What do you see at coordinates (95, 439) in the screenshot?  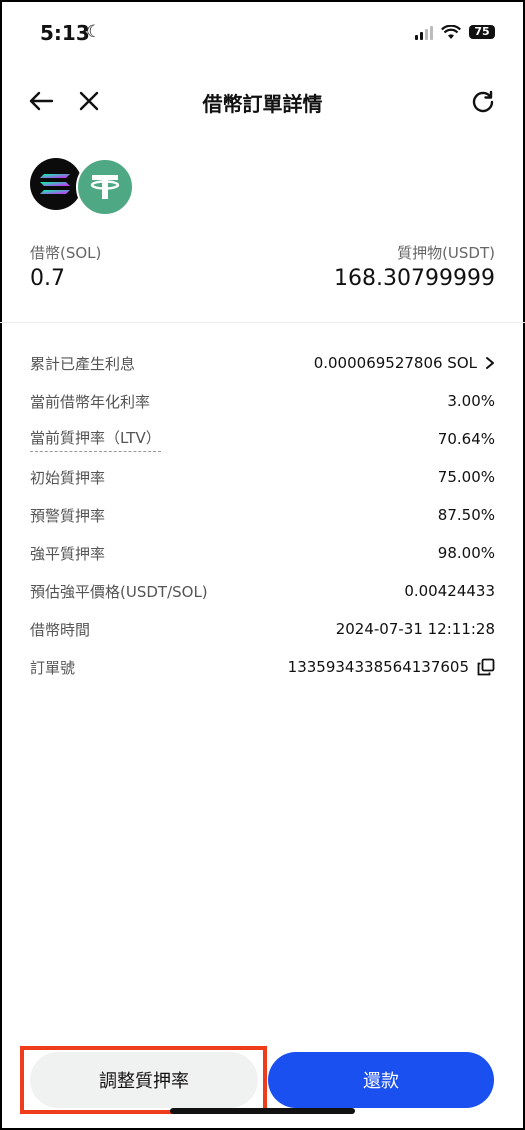 I see `ltv-tooltip-trigger: 當前質押率（LTV）` at bounding box center [95, 439].